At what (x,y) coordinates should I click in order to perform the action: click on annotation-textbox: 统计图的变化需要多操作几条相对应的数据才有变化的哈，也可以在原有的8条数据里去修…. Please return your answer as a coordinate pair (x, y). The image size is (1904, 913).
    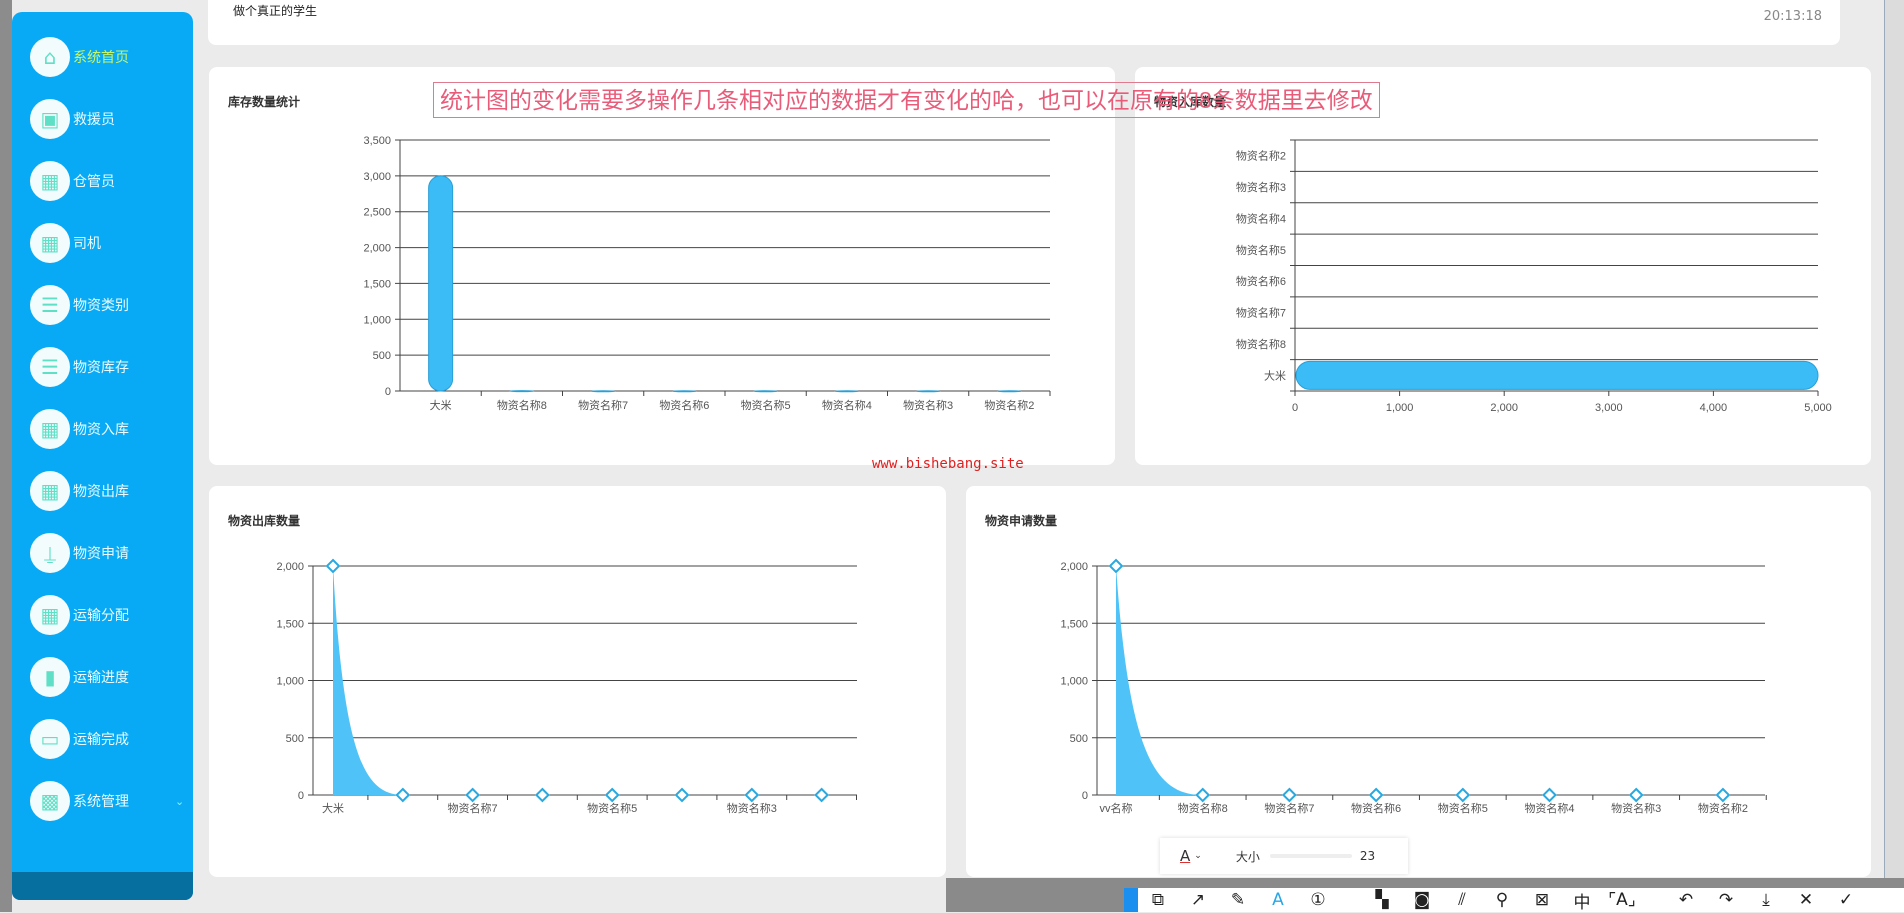
    Looking at the image, I should click on (906, 100).